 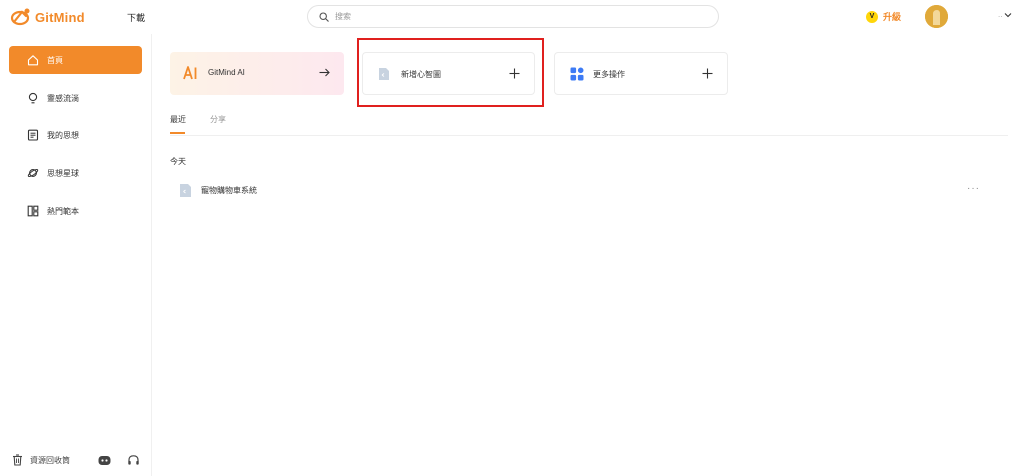 I want to click on top-bar: GitMind 下載 V 升級 .., so click(x=512, y=17).